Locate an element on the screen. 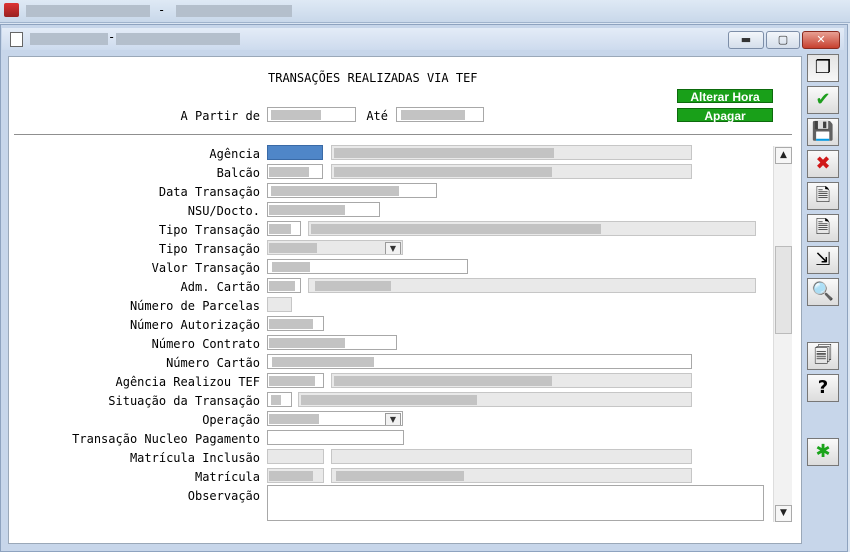  form-title: TRANSAÇÕES REALIZADAS VIA TEF is located at coordinates (373, 78).